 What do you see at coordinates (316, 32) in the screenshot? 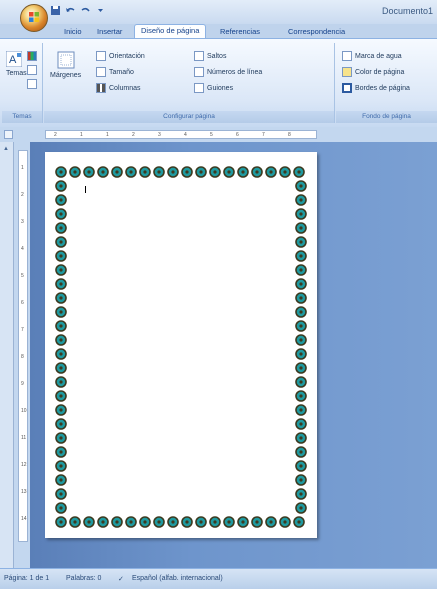
I see `tab-correspondencia: Correspondencia` at bounding box center [316, 32].